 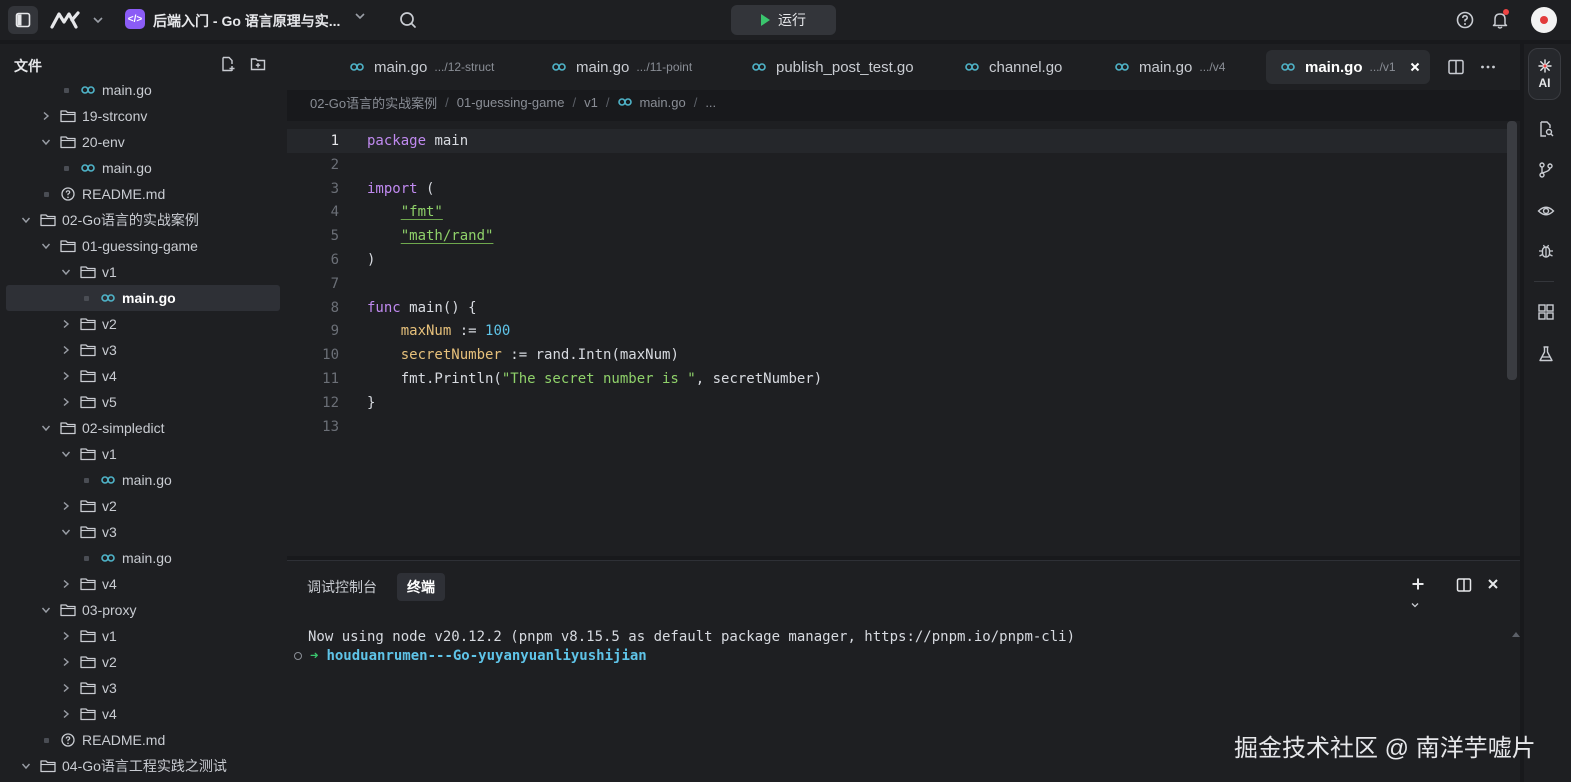 What do you see at coordinates (470, 656) in the screenshot?
I see `terminal-prompt: ➜ houduanrumen---Go-yuyanyuanliyushijian` at bounding box center [470, 656].